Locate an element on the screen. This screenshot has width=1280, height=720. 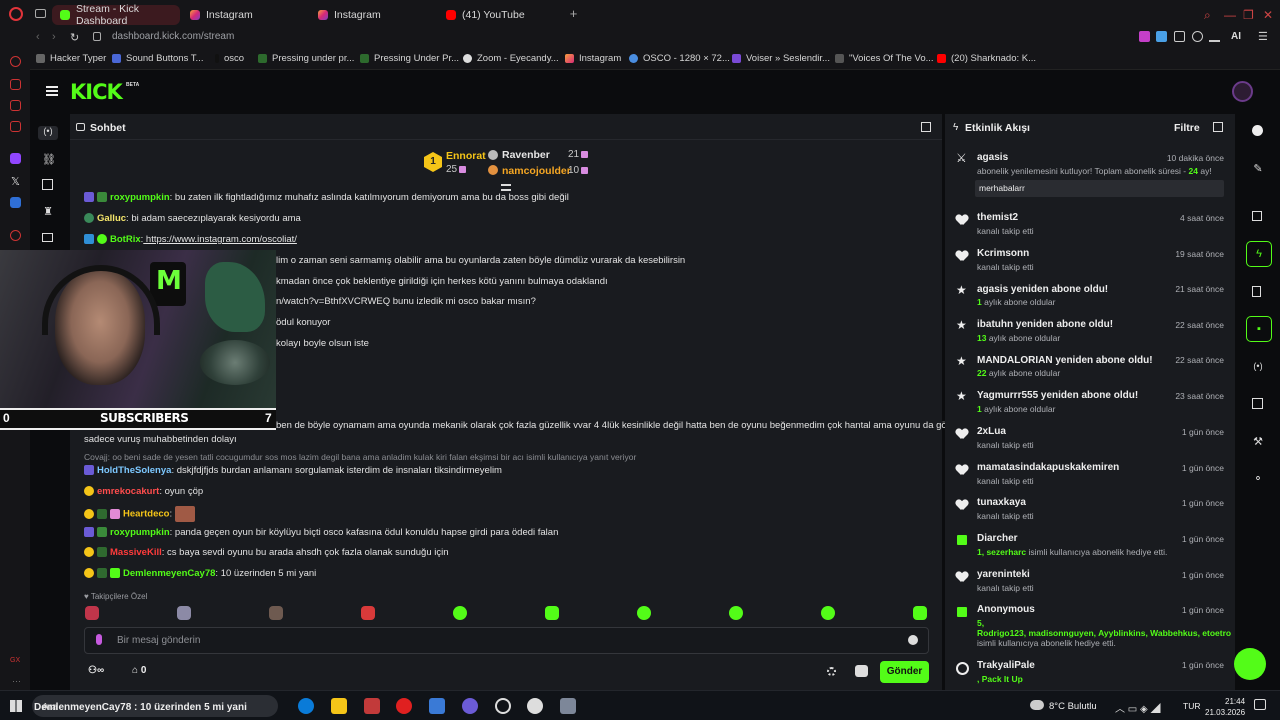
analytics-icon is located at coordinates (47, 184).